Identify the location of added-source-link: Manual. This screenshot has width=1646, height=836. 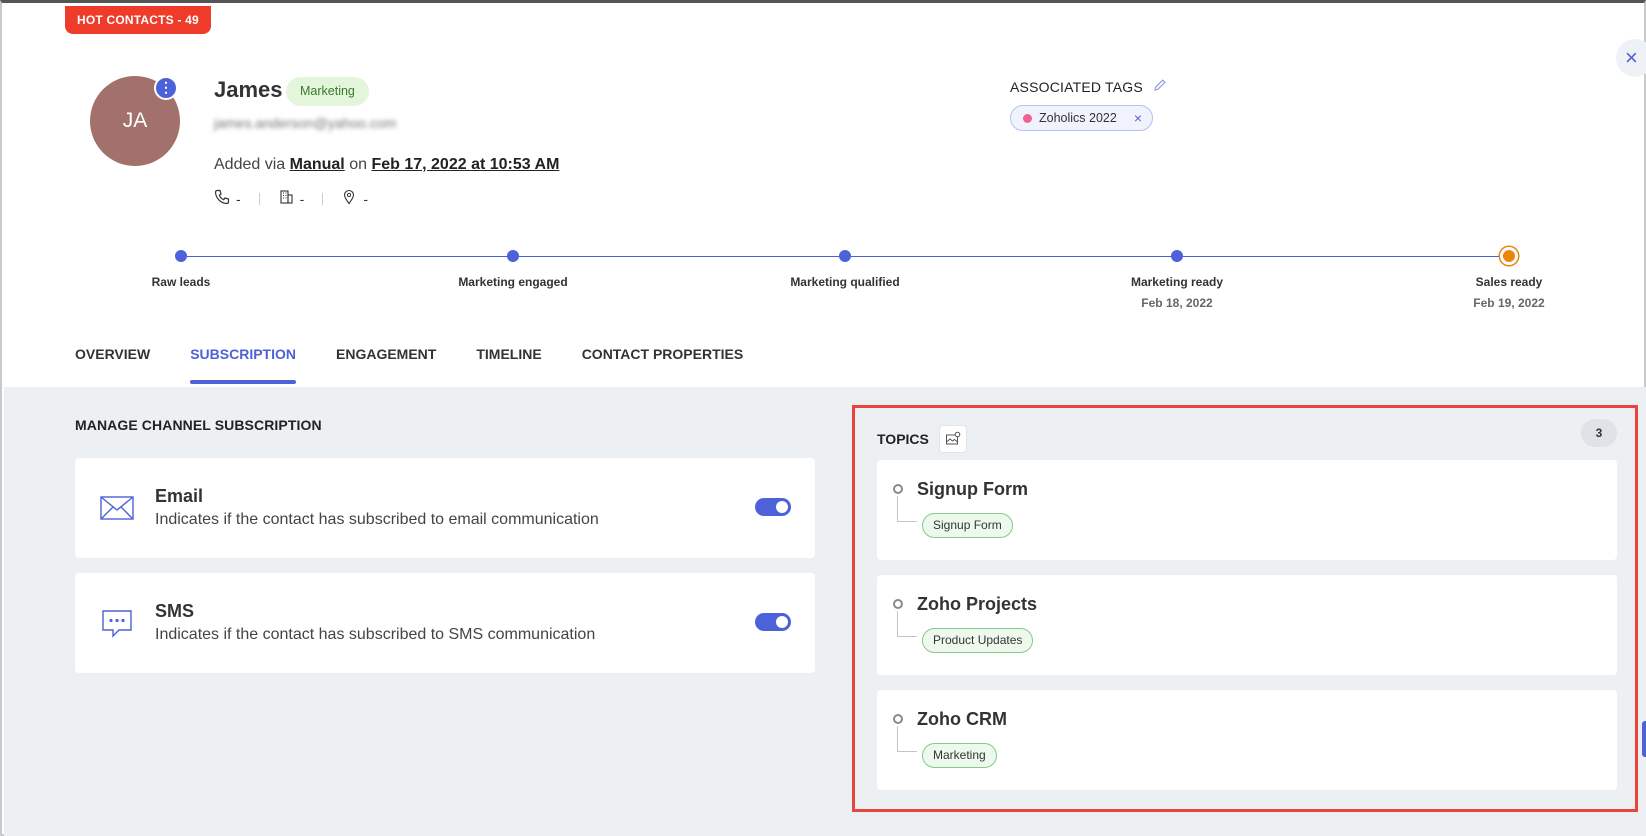
(317, 164).